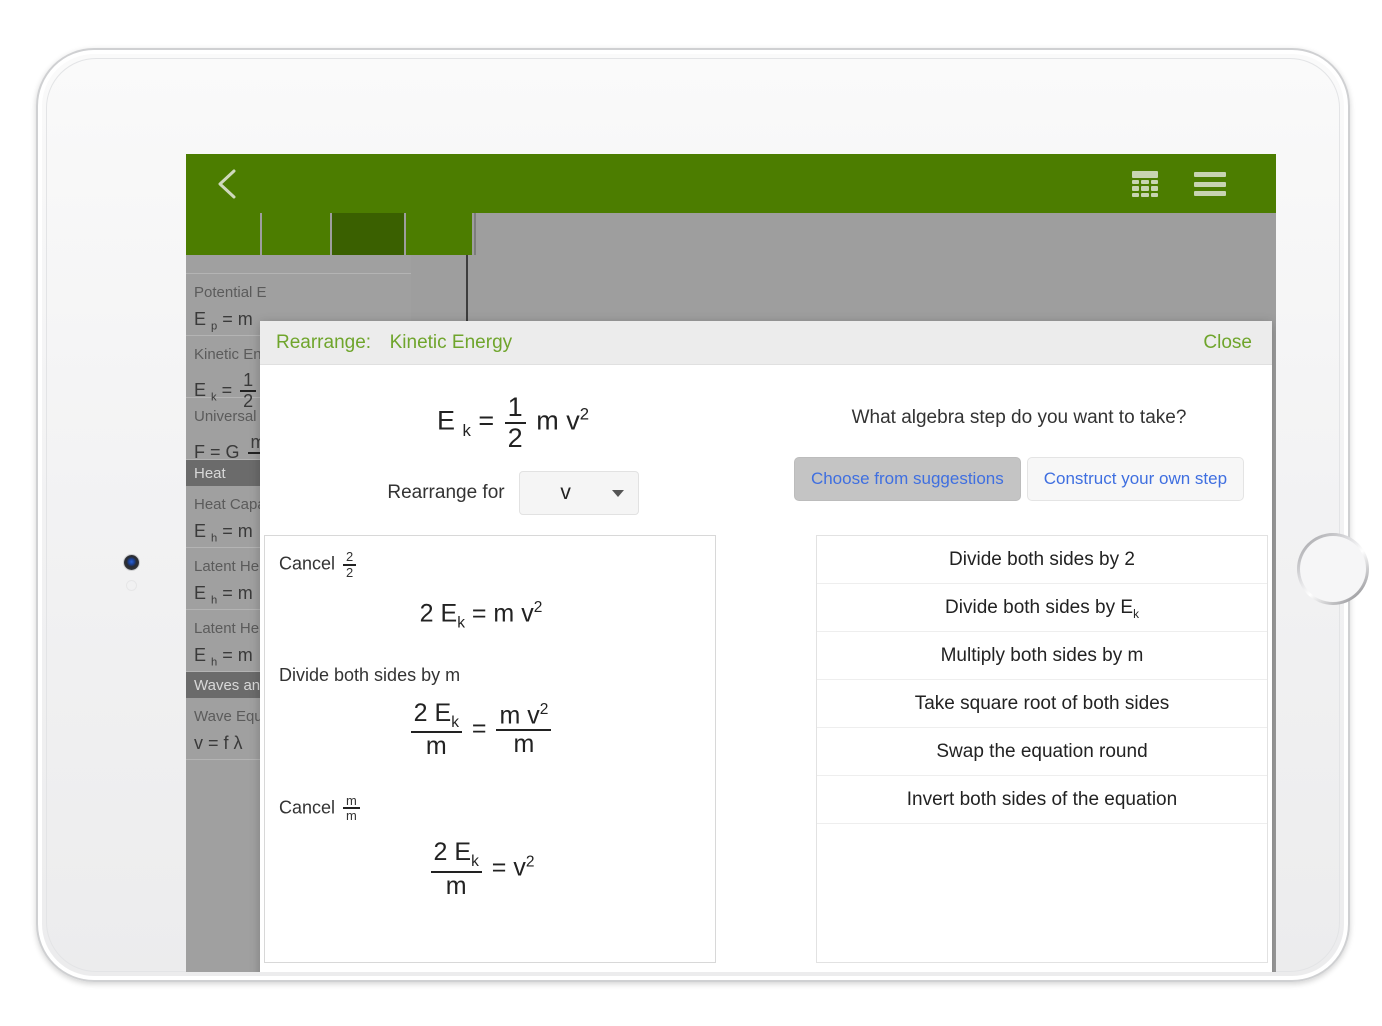 This screenshot has height=1026, width=1382. Describe the element at coordinates (1145, 184) in the screenshot. I see `calculator-grid-icon` at that location.